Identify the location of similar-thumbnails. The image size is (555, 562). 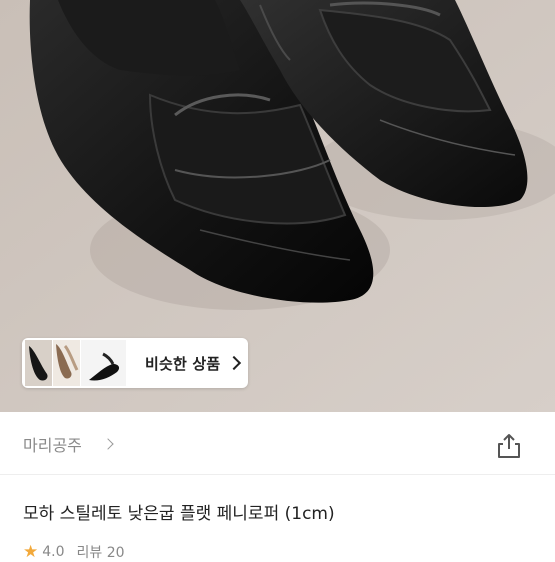
(75, 363).